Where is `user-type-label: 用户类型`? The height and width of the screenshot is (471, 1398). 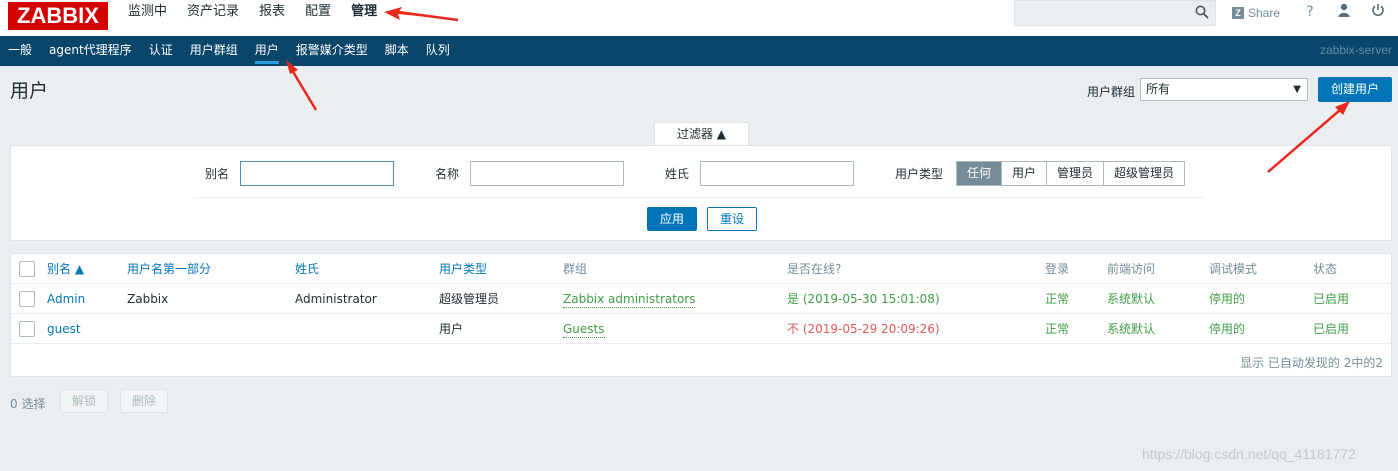 user-type-label: 用户类型 is located at coordinates (919, 174).